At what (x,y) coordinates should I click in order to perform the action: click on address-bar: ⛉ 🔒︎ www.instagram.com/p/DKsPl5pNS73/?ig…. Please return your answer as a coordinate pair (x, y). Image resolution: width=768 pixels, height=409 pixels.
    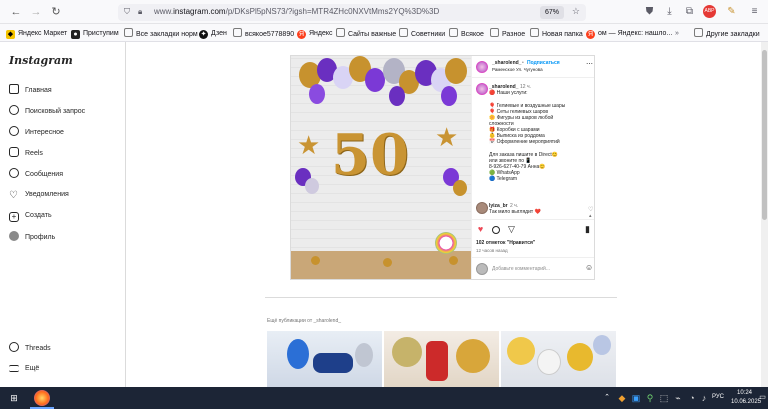
    Looking at the image, I should click on (352, 12).